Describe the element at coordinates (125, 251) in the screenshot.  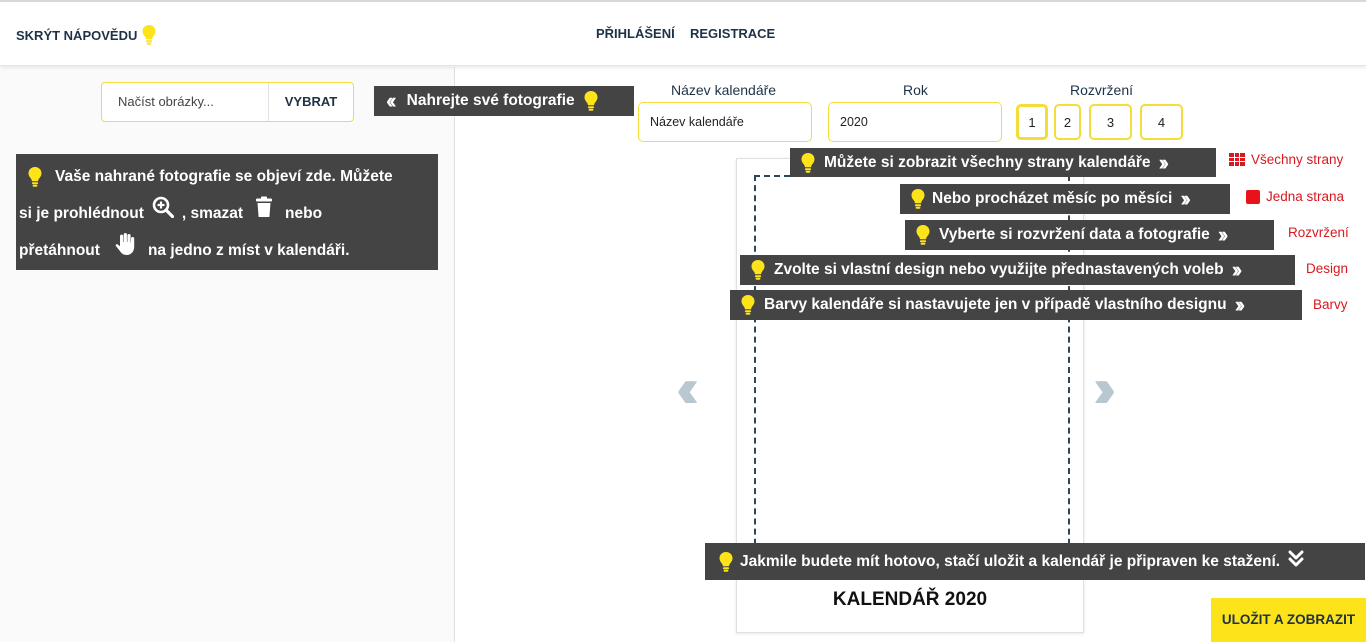
I see `hand-icon` at that location.